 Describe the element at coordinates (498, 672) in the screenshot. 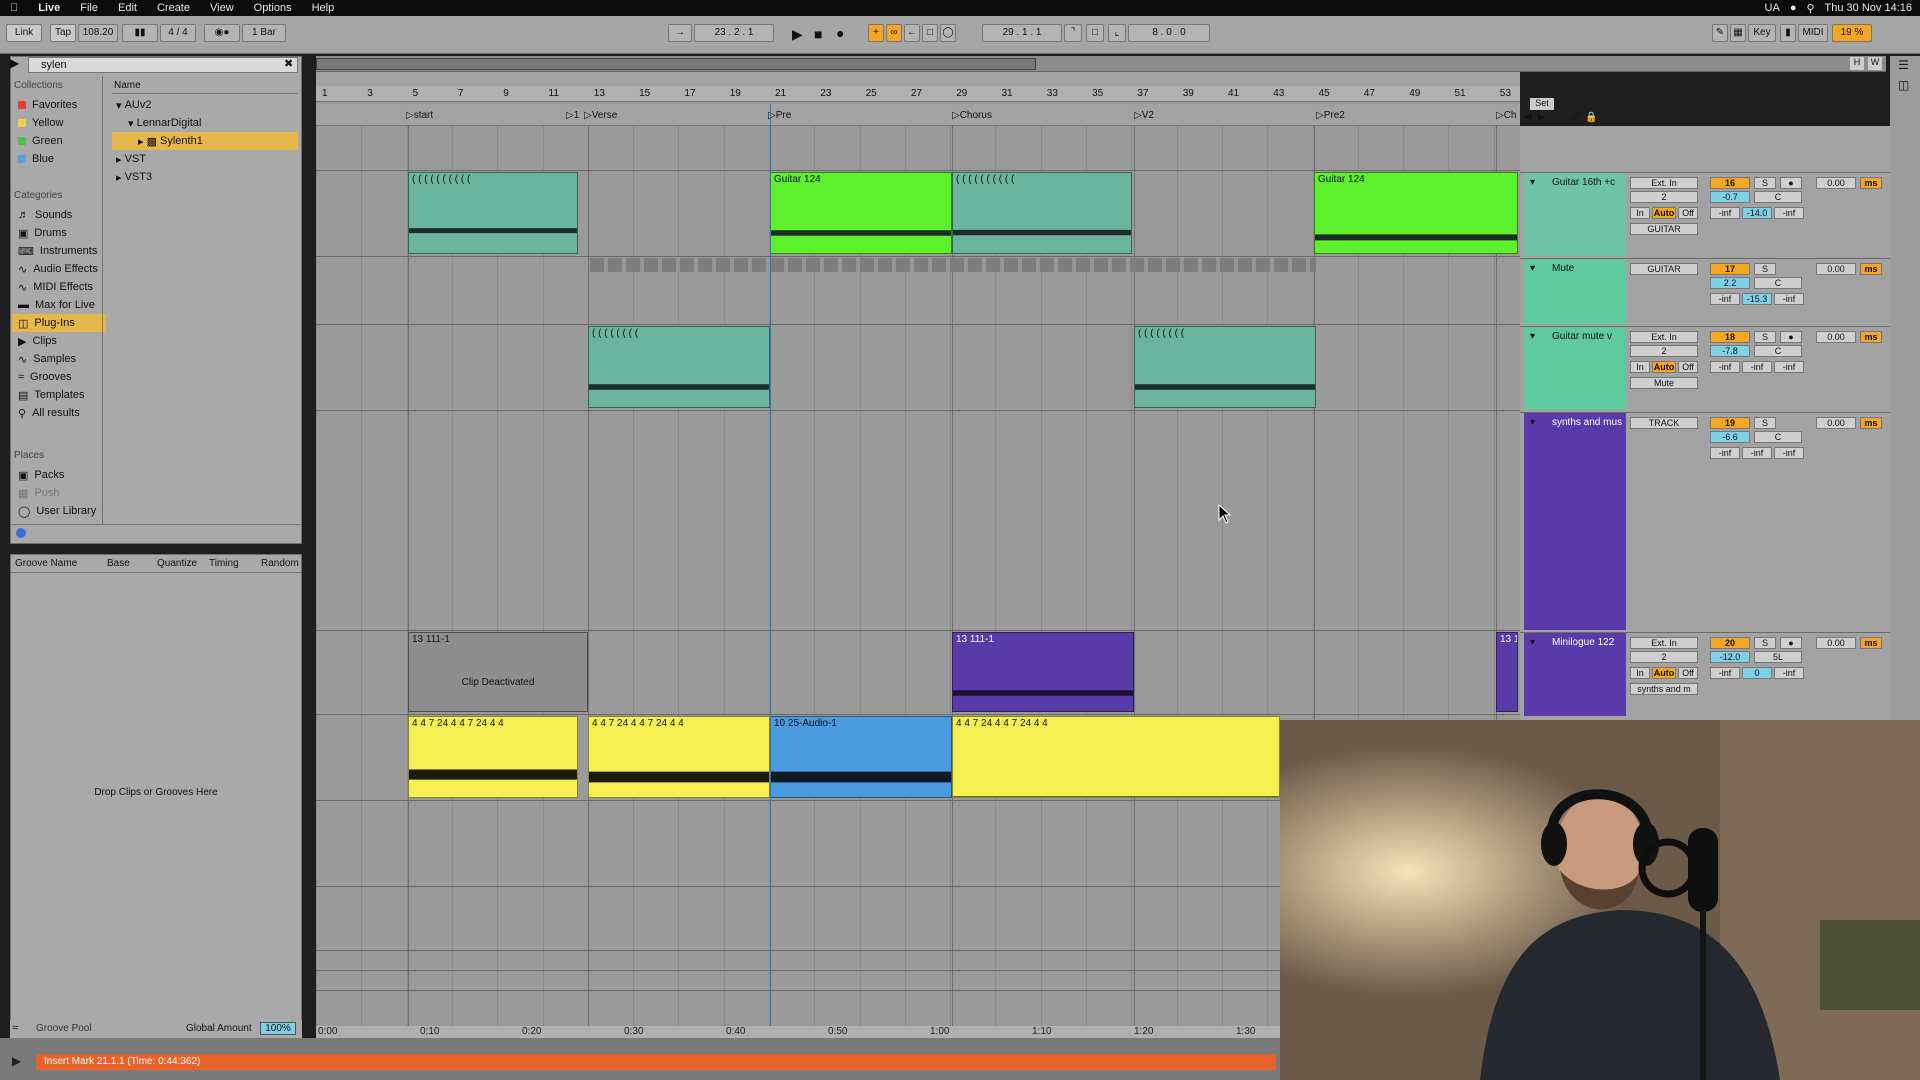

I see `deactivated-clip: 13 111-1 Clip Deactivated` at that location.